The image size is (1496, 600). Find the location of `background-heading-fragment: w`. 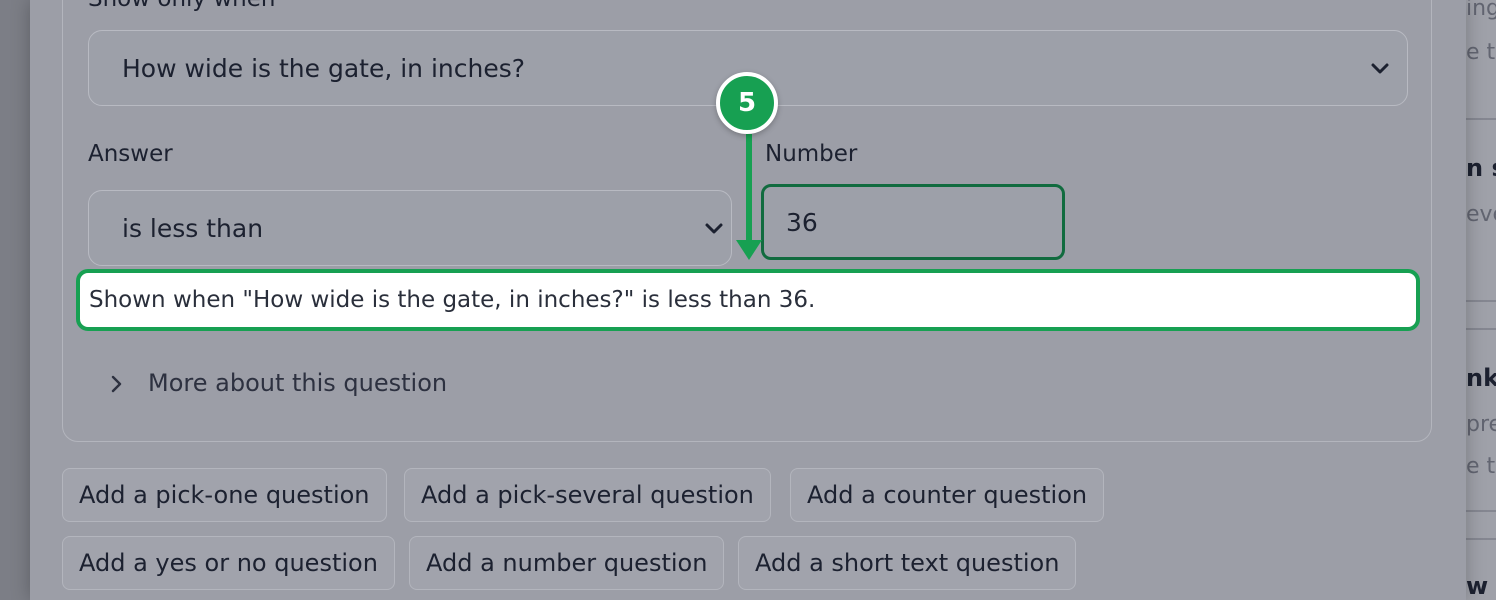

background-heading-fragment: w is located at coordinates (1477, 586).